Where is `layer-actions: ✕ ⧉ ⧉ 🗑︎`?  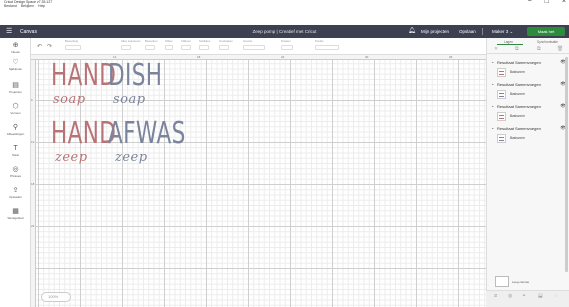 layer-actions: ✕ ⧉ ⧉ 🗑︎ is located at coordinates (528, 49).